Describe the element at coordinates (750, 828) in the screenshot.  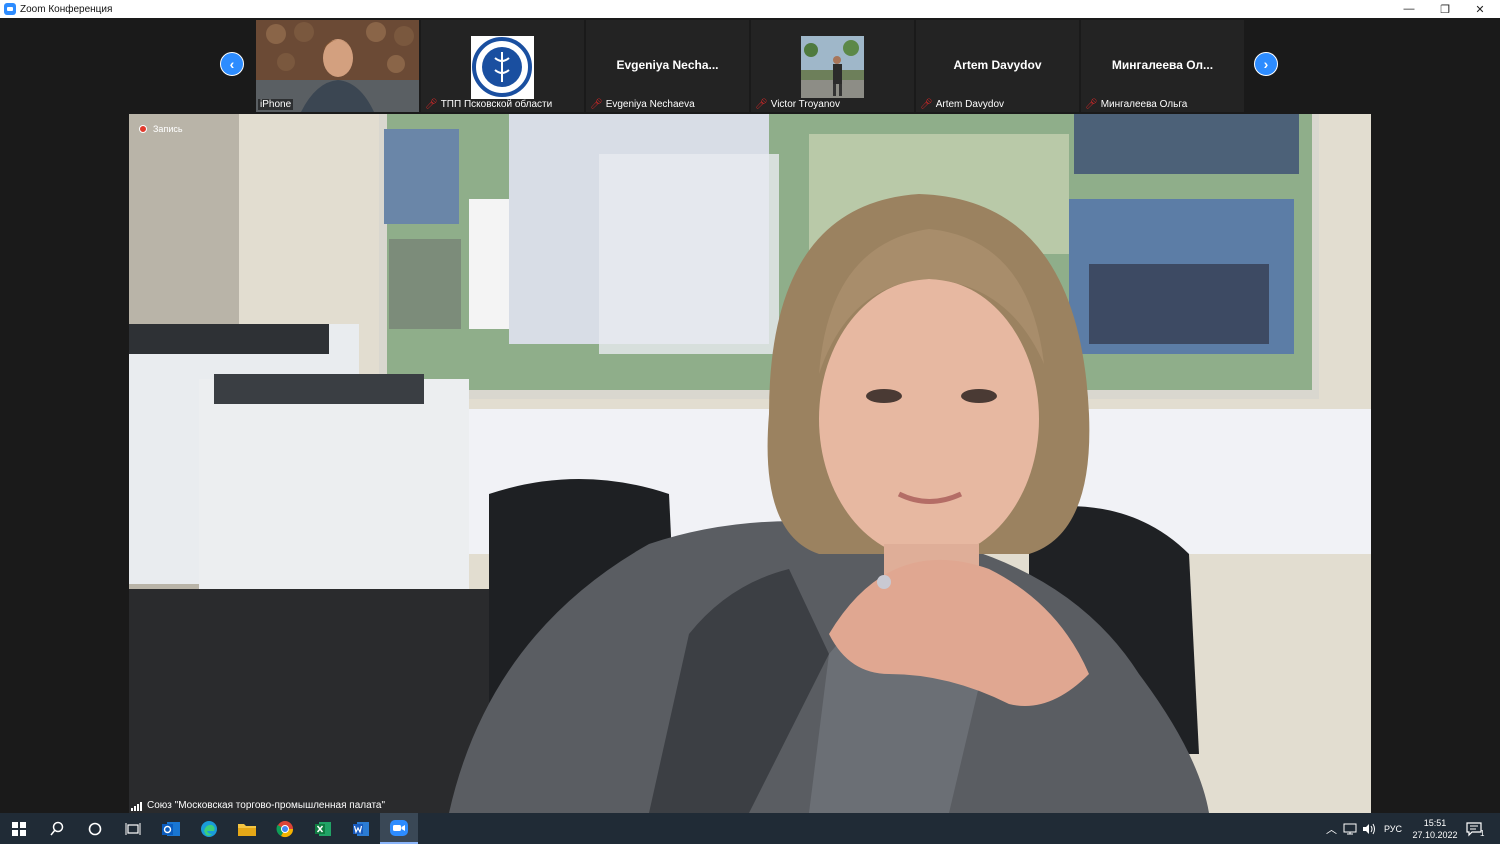
I see `windows-taskbar: ︿ РУС 15:51 27.10.2022 1` at that location.